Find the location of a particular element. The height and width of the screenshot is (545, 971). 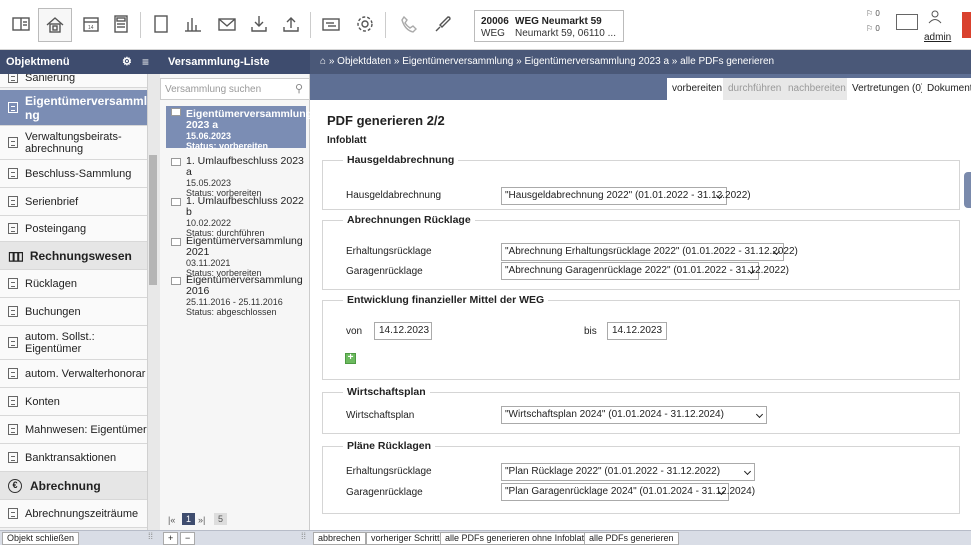

fieldset-legend: Abrechnungen Rücklage is located at coordinates (409, 220).